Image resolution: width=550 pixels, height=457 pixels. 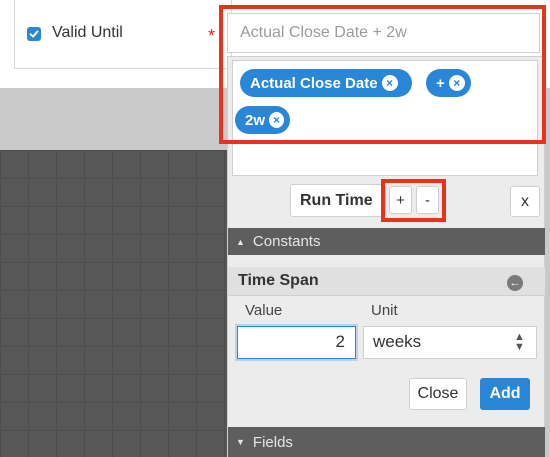 I want to click on token-label: 2w, so click(x=255, y=120).